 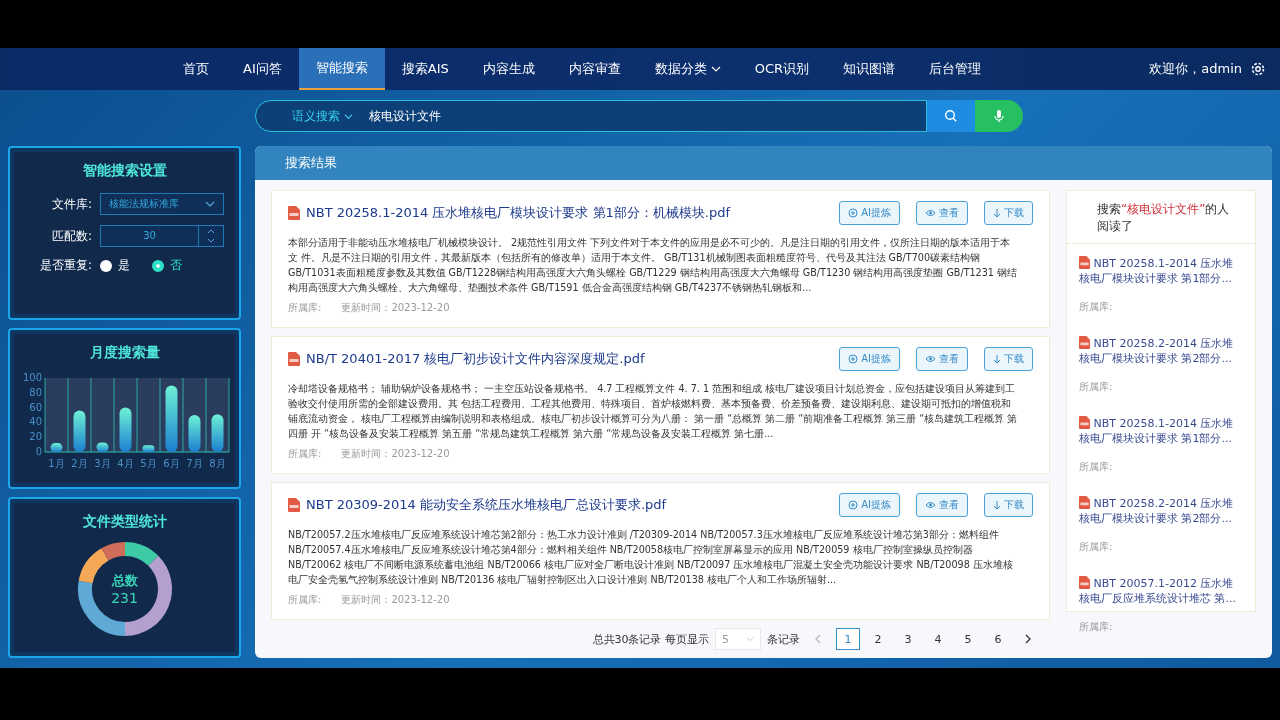 What do you see at coordinates (311, 163) in the screenshot?
I see `results-title: 搜索结果` at bounding box center [311, 163].